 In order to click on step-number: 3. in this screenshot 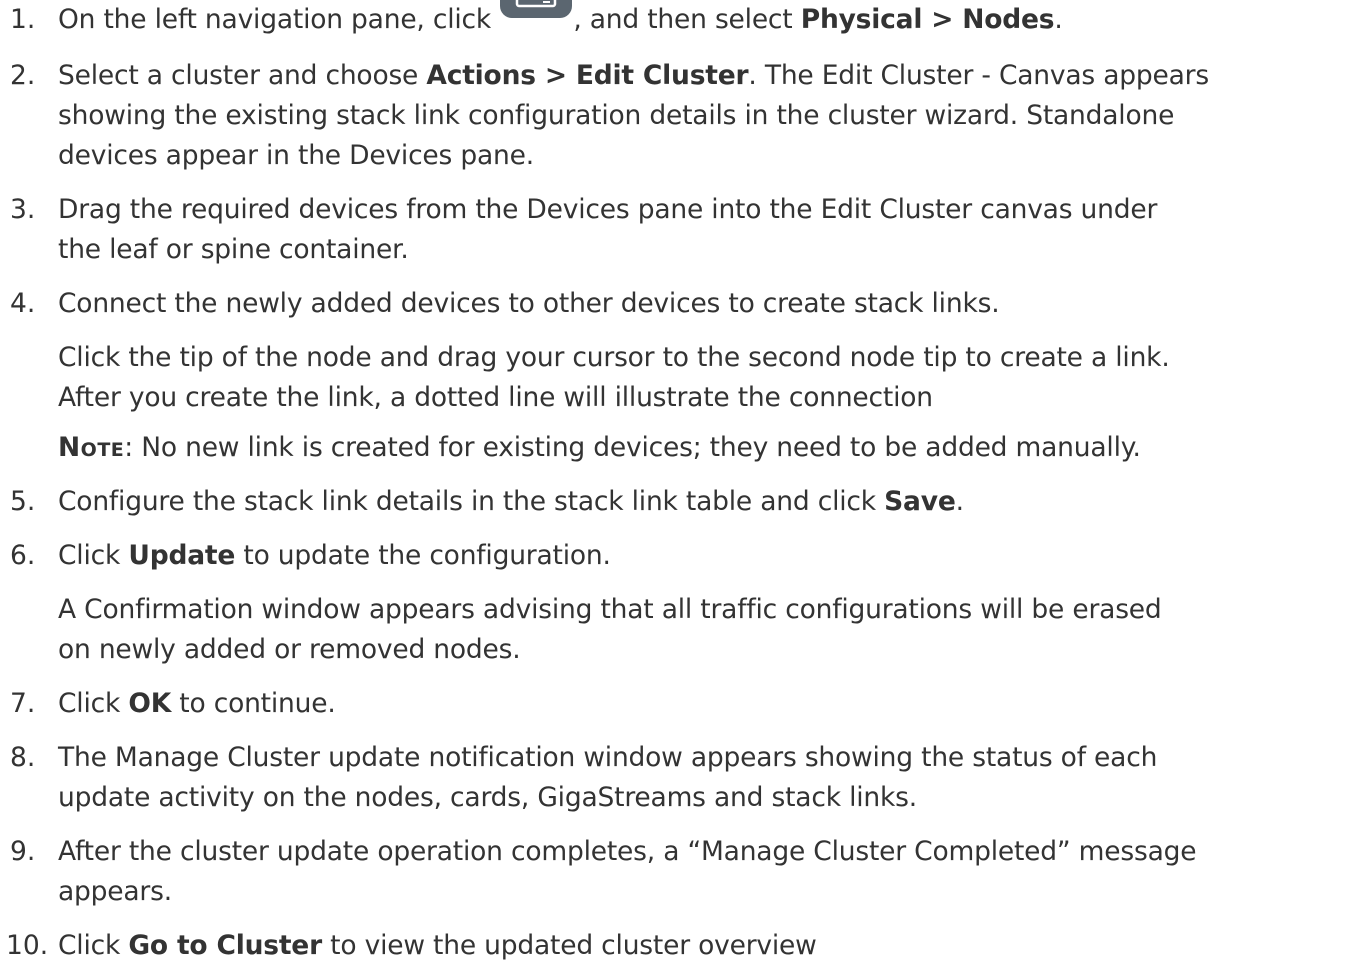, I will do `click(23, 209)`.